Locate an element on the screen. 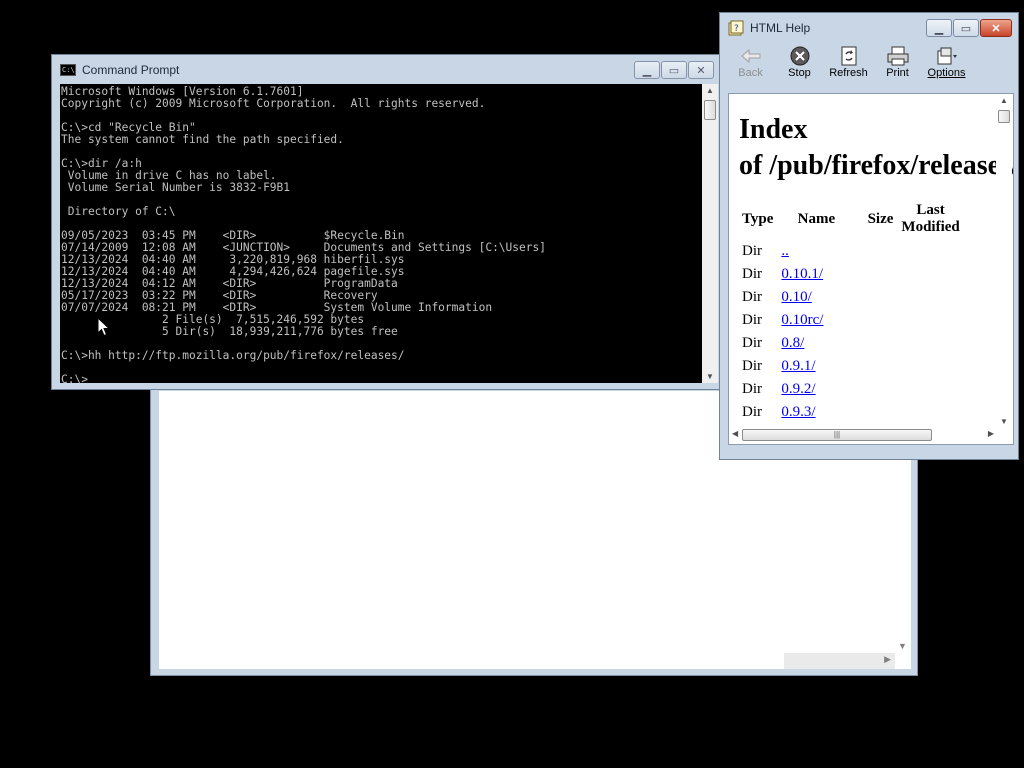  table-row: Dir 0.10rc/ is located at coordinates (851, 320).